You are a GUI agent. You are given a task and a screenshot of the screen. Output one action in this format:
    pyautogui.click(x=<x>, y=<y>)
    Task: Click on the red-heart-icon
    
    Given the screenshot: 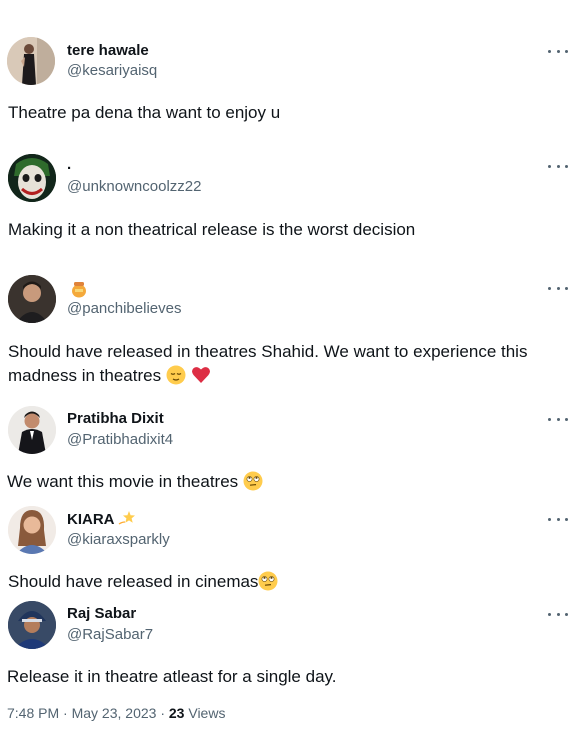 What is the action you would take?
    pyautogui.click(x=200, y=375)
    